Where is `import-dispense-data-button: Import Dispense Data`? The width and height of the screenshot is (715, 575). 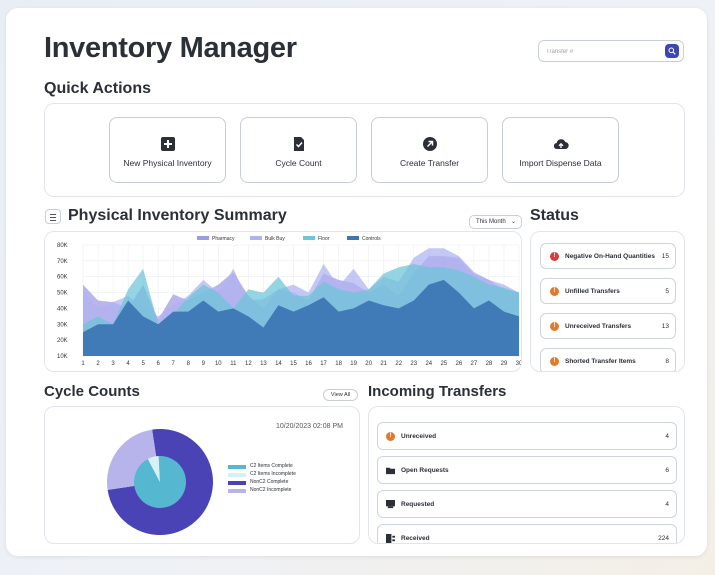 import-dispense-data-button: Import Dispense Data is located at coordinates (560, 150).